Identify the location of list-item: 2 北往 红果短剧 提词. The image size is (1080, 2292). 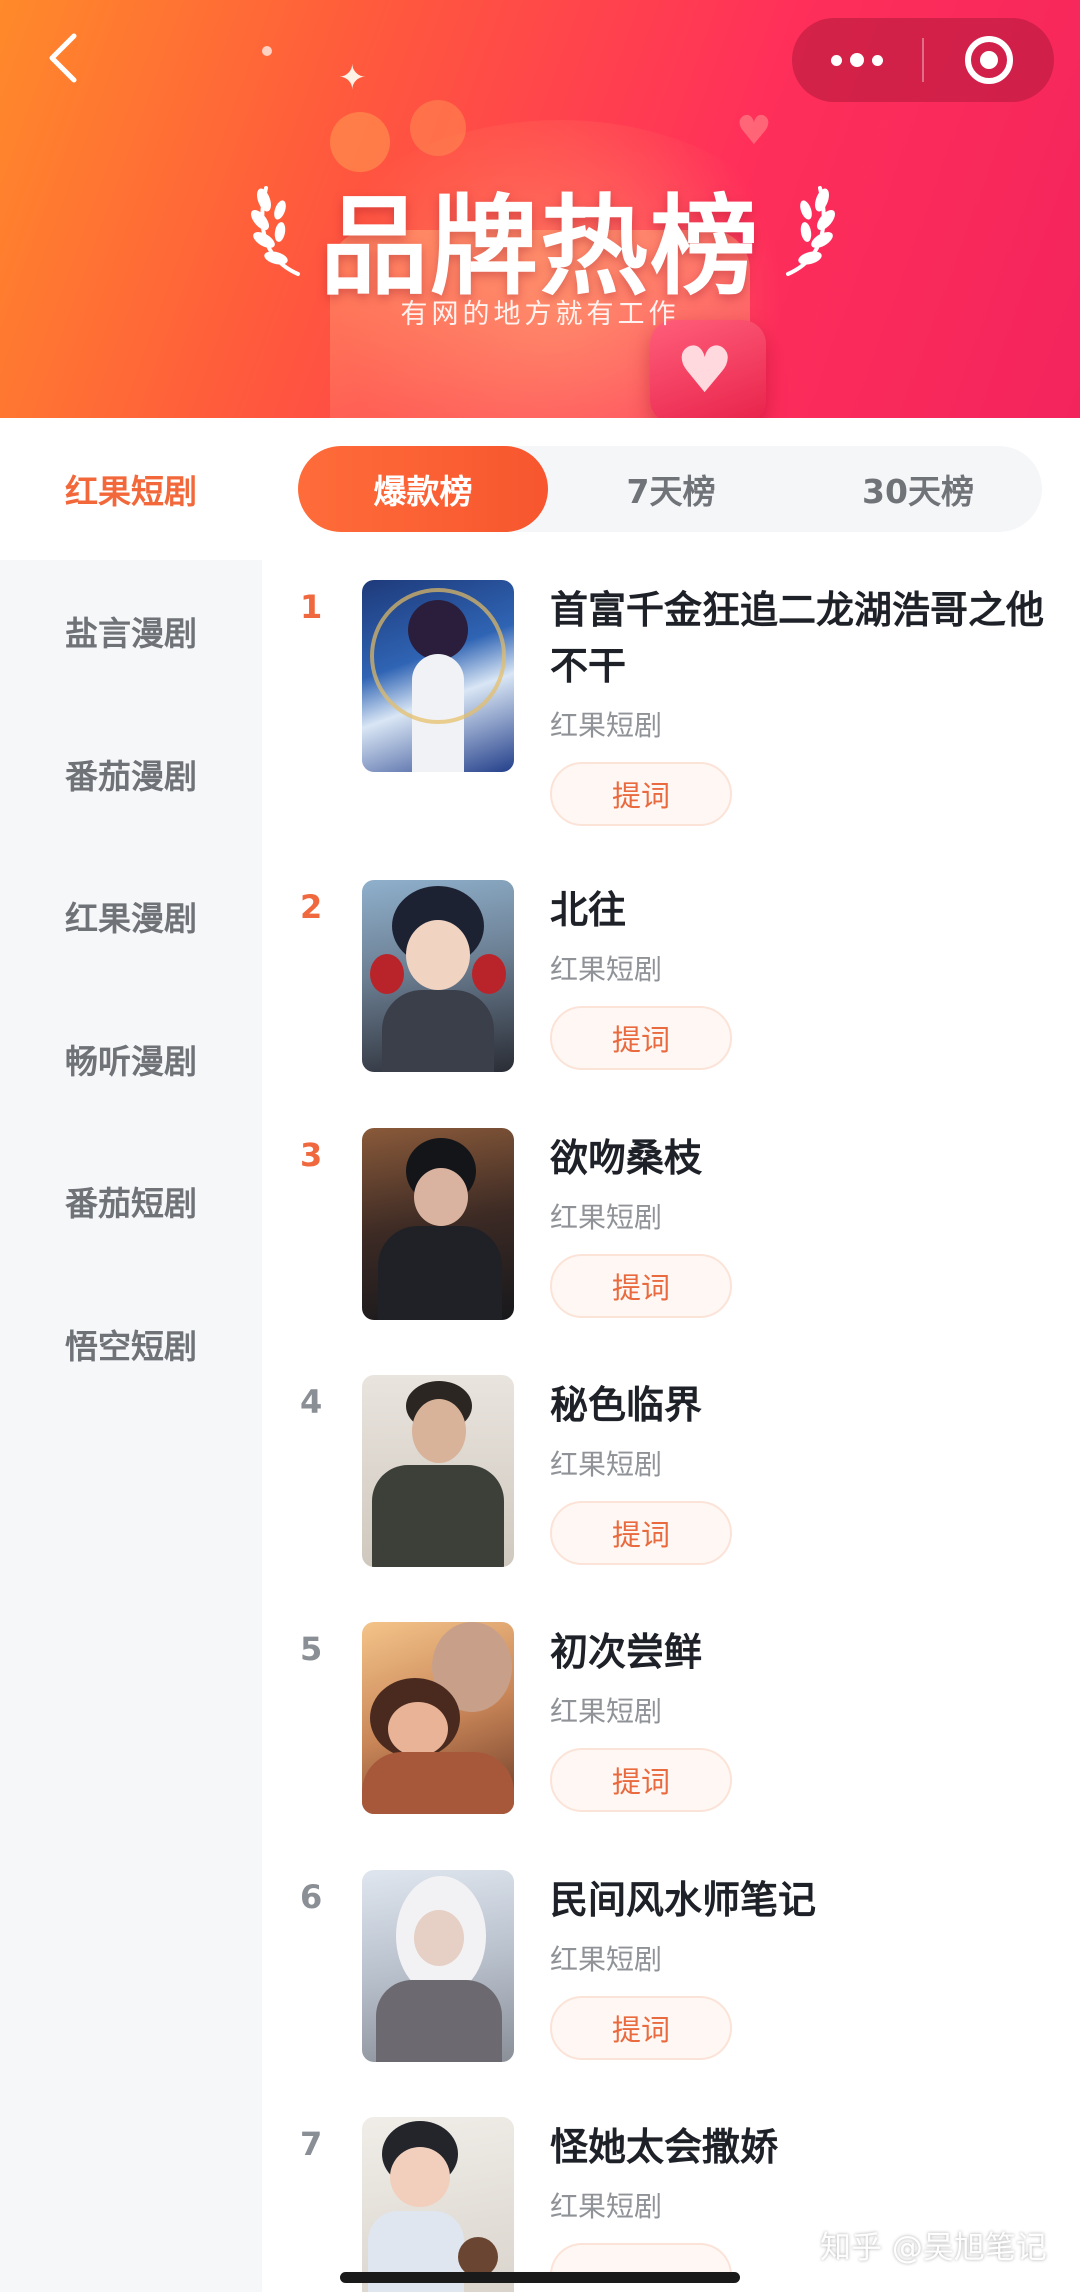
(671, 1003).